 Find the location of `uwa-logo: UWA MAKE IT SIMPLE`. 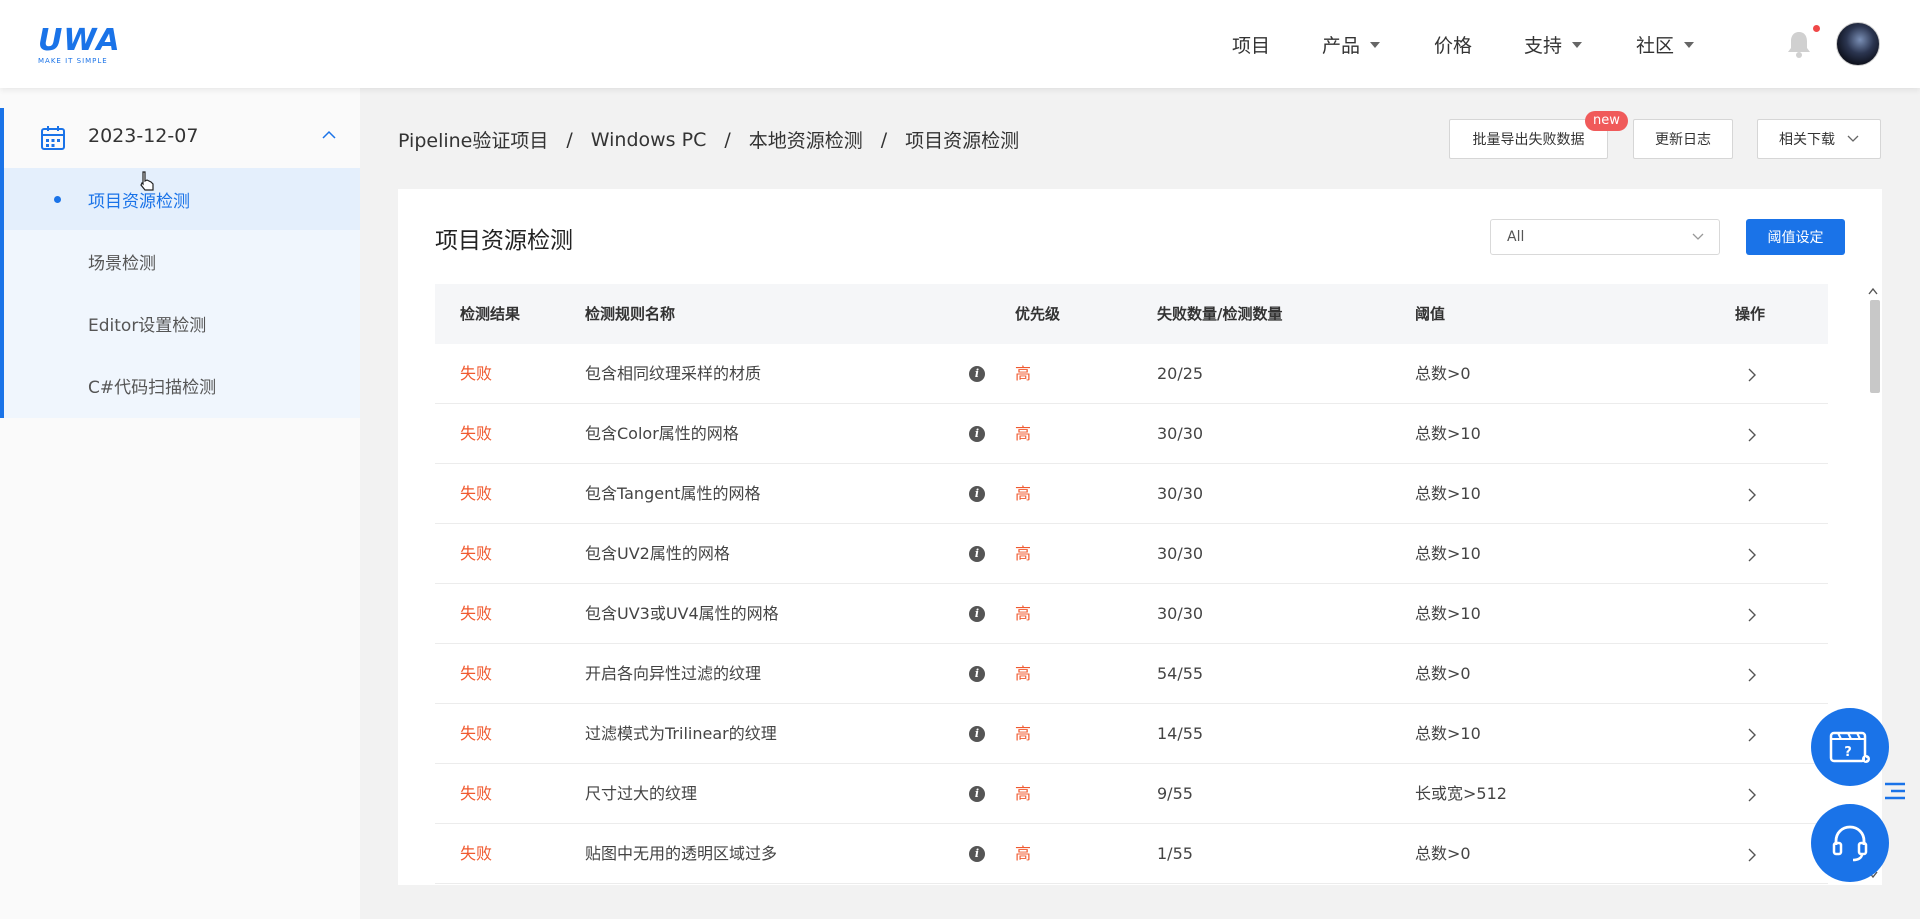

uwa-logo: UWA MAKE IT SIMPLE is located at coordinates (94, 46).